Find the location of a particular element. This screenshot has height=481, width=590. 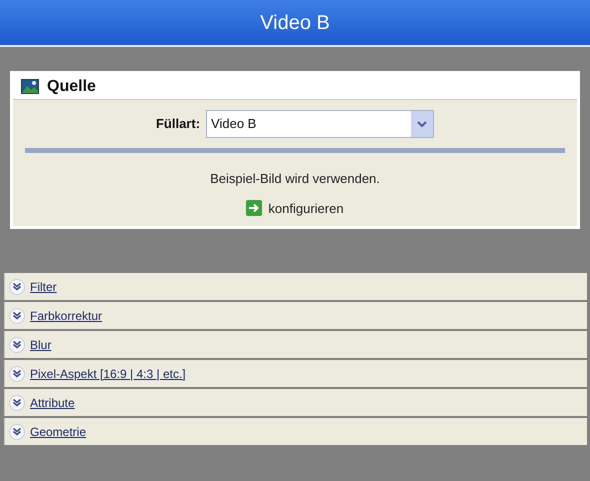

image-icon is located at coordinates (30, 86).